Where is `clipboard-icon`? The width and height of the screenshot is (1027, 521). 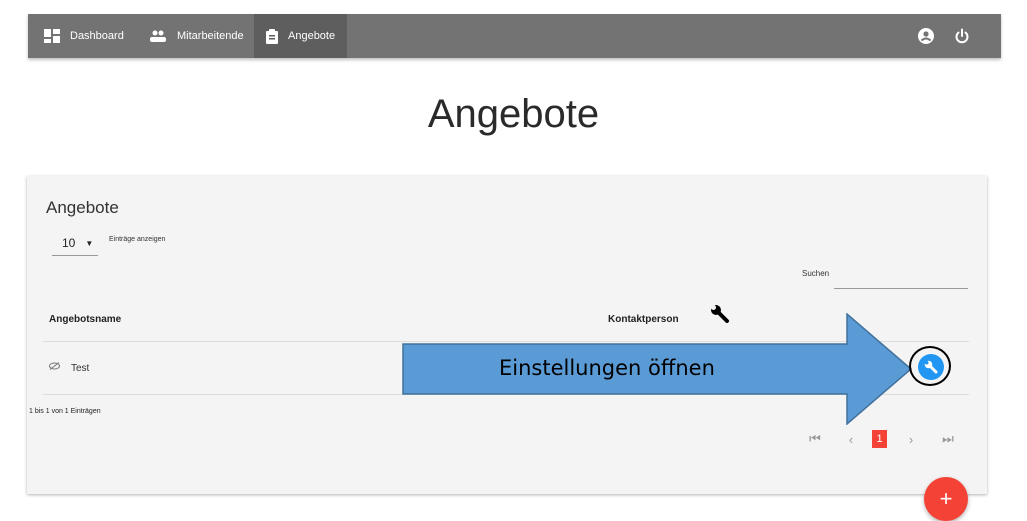 clipboard-icon is located at coordinates (272, 36).